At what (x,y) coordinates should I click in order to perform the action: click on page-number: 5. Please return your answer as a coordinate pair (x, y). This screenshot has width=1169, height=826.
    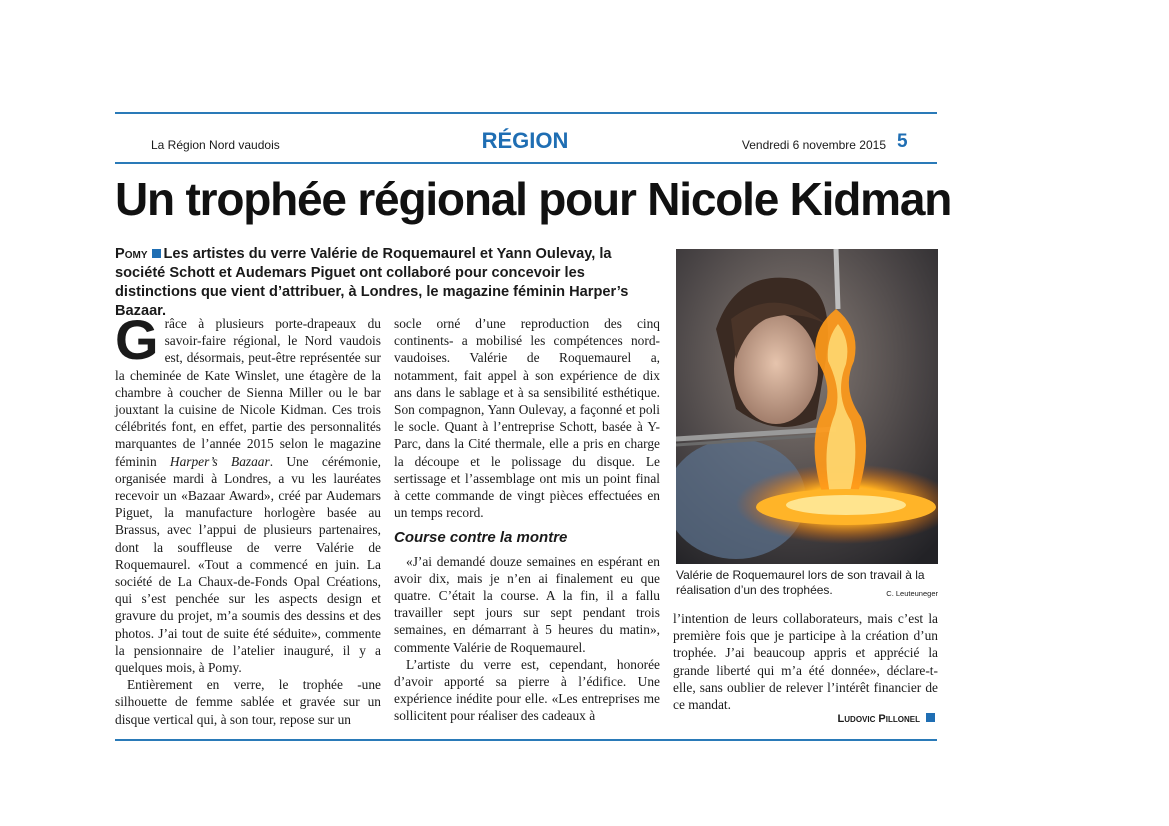
    Looking at the image, I should click on (902, 141).